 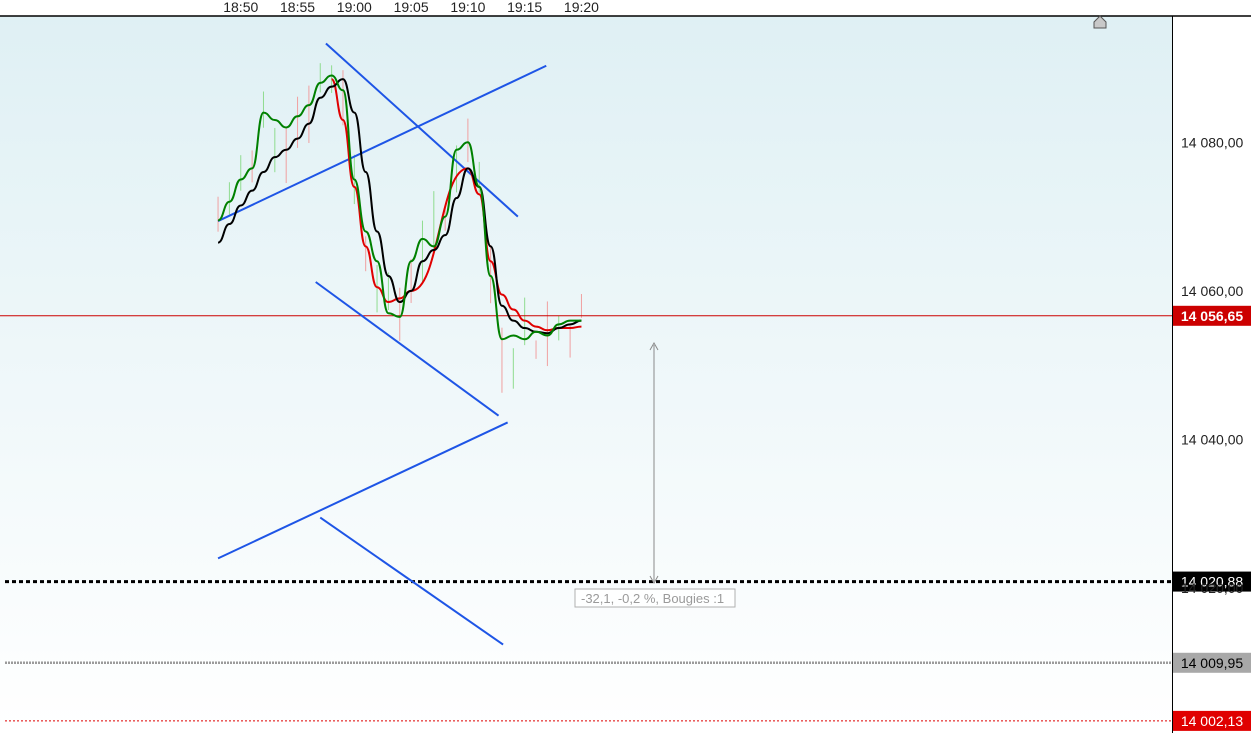 What do you see at coordinates (1212, 316) in the screenshot?
I see `current-price-tag: 14 056,65` at bounding box center [1212, 316].